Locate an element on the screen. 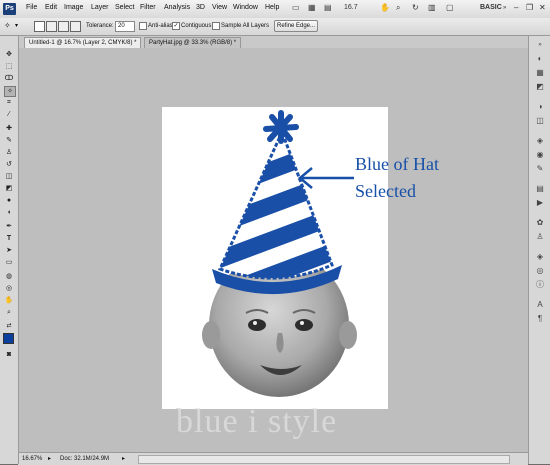 The image size is (550, 465). guides-icon: ▤ is located at coordinates (328, 7).